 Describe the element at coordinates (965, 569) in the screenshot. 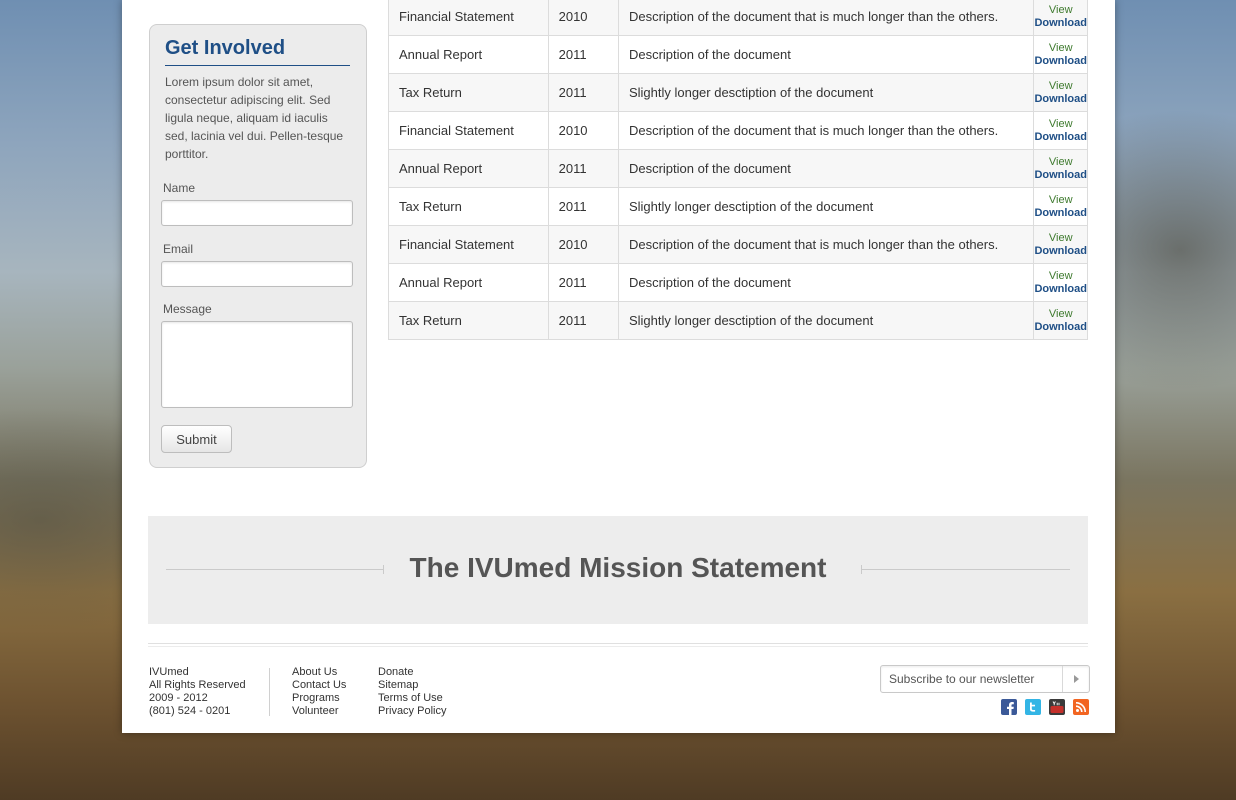

I see `mission-divider-right` at that location.